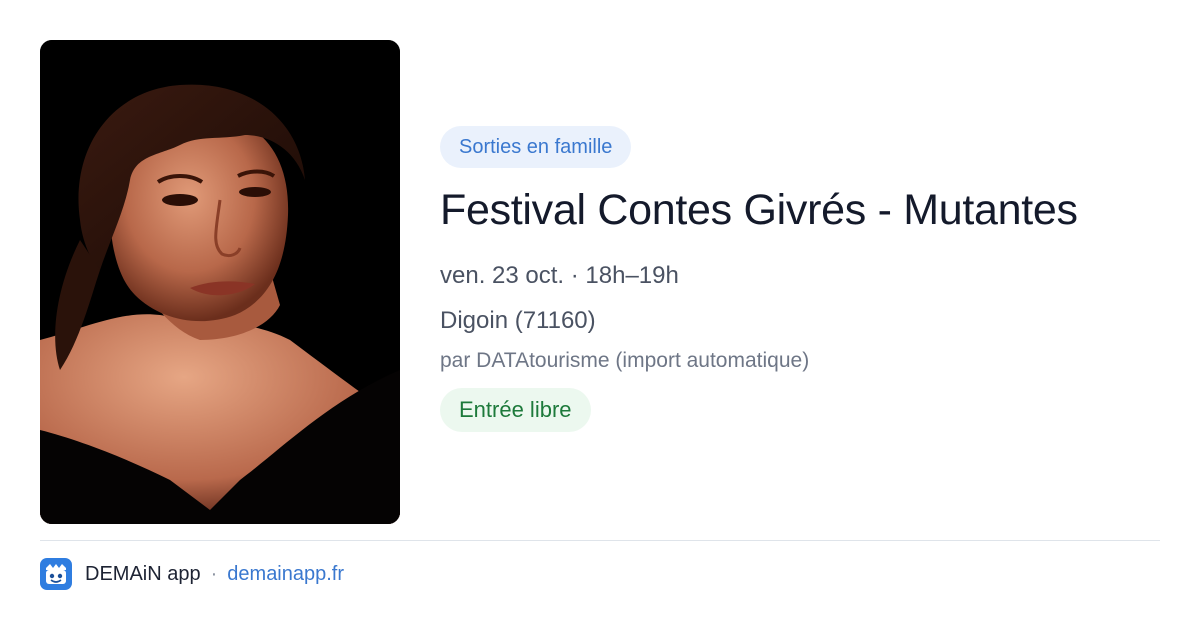 Image resolution: width=1200 pixels, height=630 pixels. What do you see at coordinates (559, 275) in the screenshot?
I see `event-datetime: ven. 23 oct. · 18h–19h` at bounding box center [559, 275].